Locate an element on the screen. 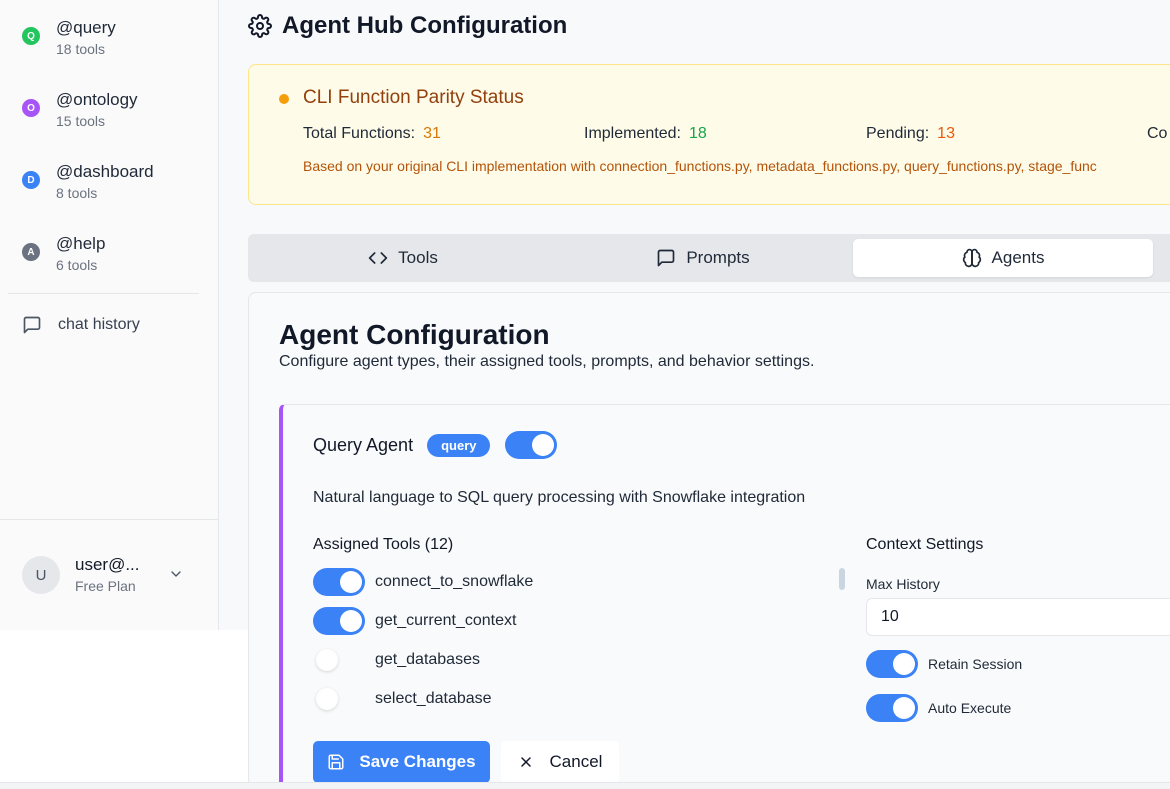 This screenshot has height=789, width=1170. cancel-button: Cancel is located at coordinates (560, 762).